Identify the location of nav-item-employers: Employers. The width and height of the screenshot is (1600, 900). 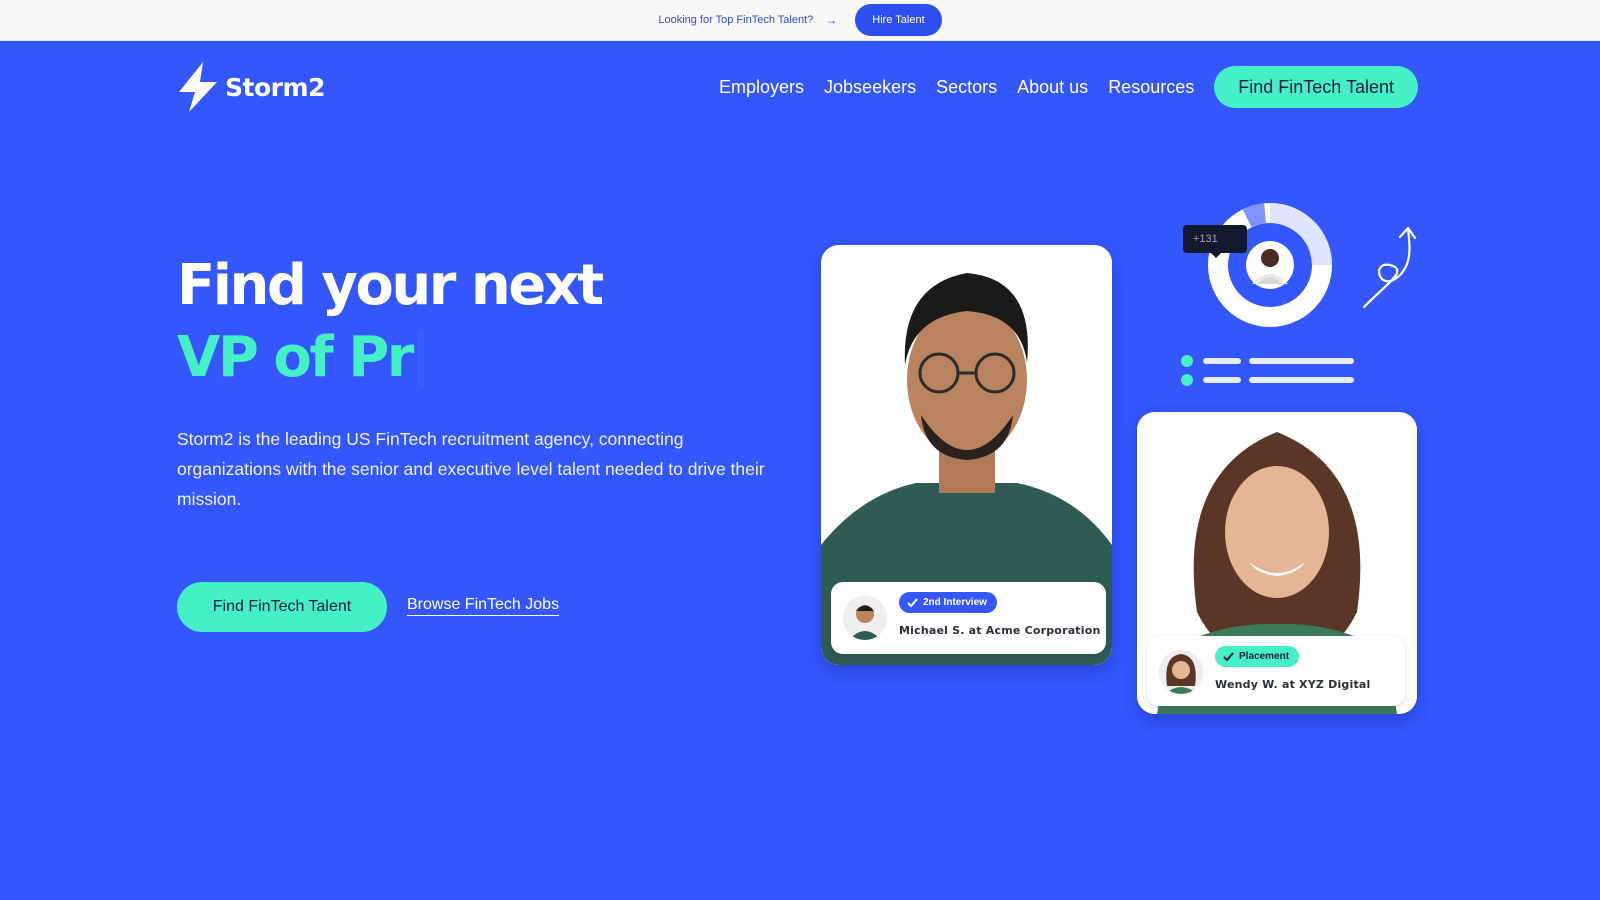
(761, 87).